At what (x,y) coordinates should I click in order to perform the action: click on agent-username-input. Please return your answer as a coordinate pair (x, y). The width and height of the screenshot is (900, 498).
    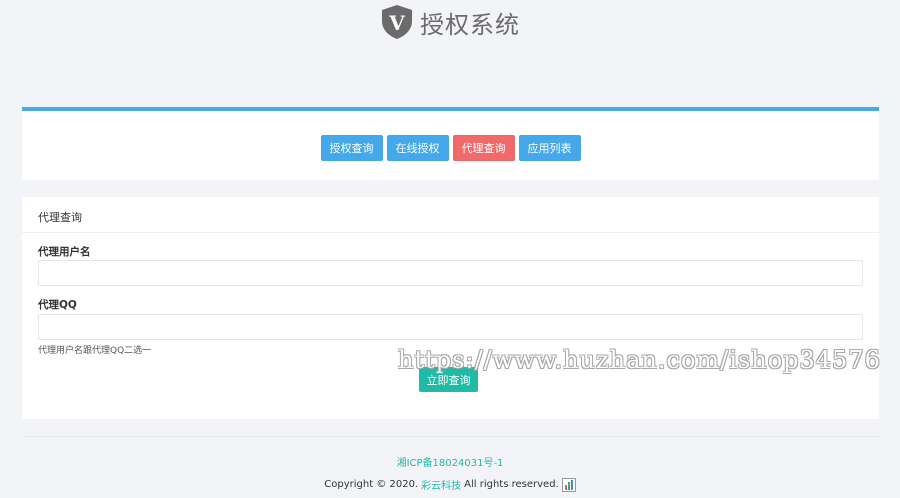
    Looking at the image, I should click on (450, 273).